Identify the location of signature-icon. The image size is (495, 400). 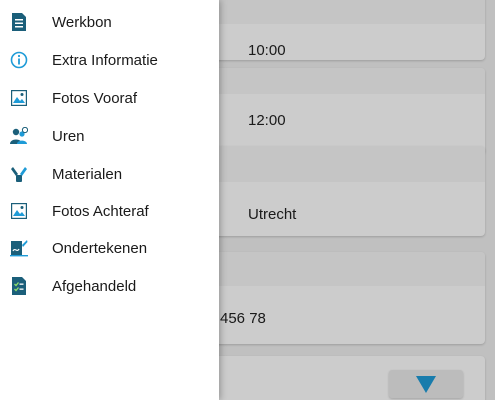
(19, 248).